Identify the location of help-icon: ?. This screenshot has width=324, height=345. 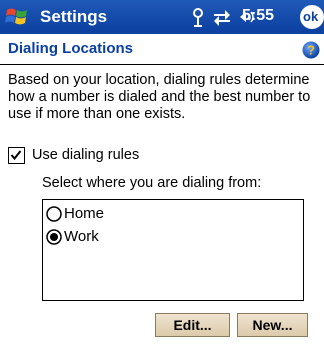
(311, 50).